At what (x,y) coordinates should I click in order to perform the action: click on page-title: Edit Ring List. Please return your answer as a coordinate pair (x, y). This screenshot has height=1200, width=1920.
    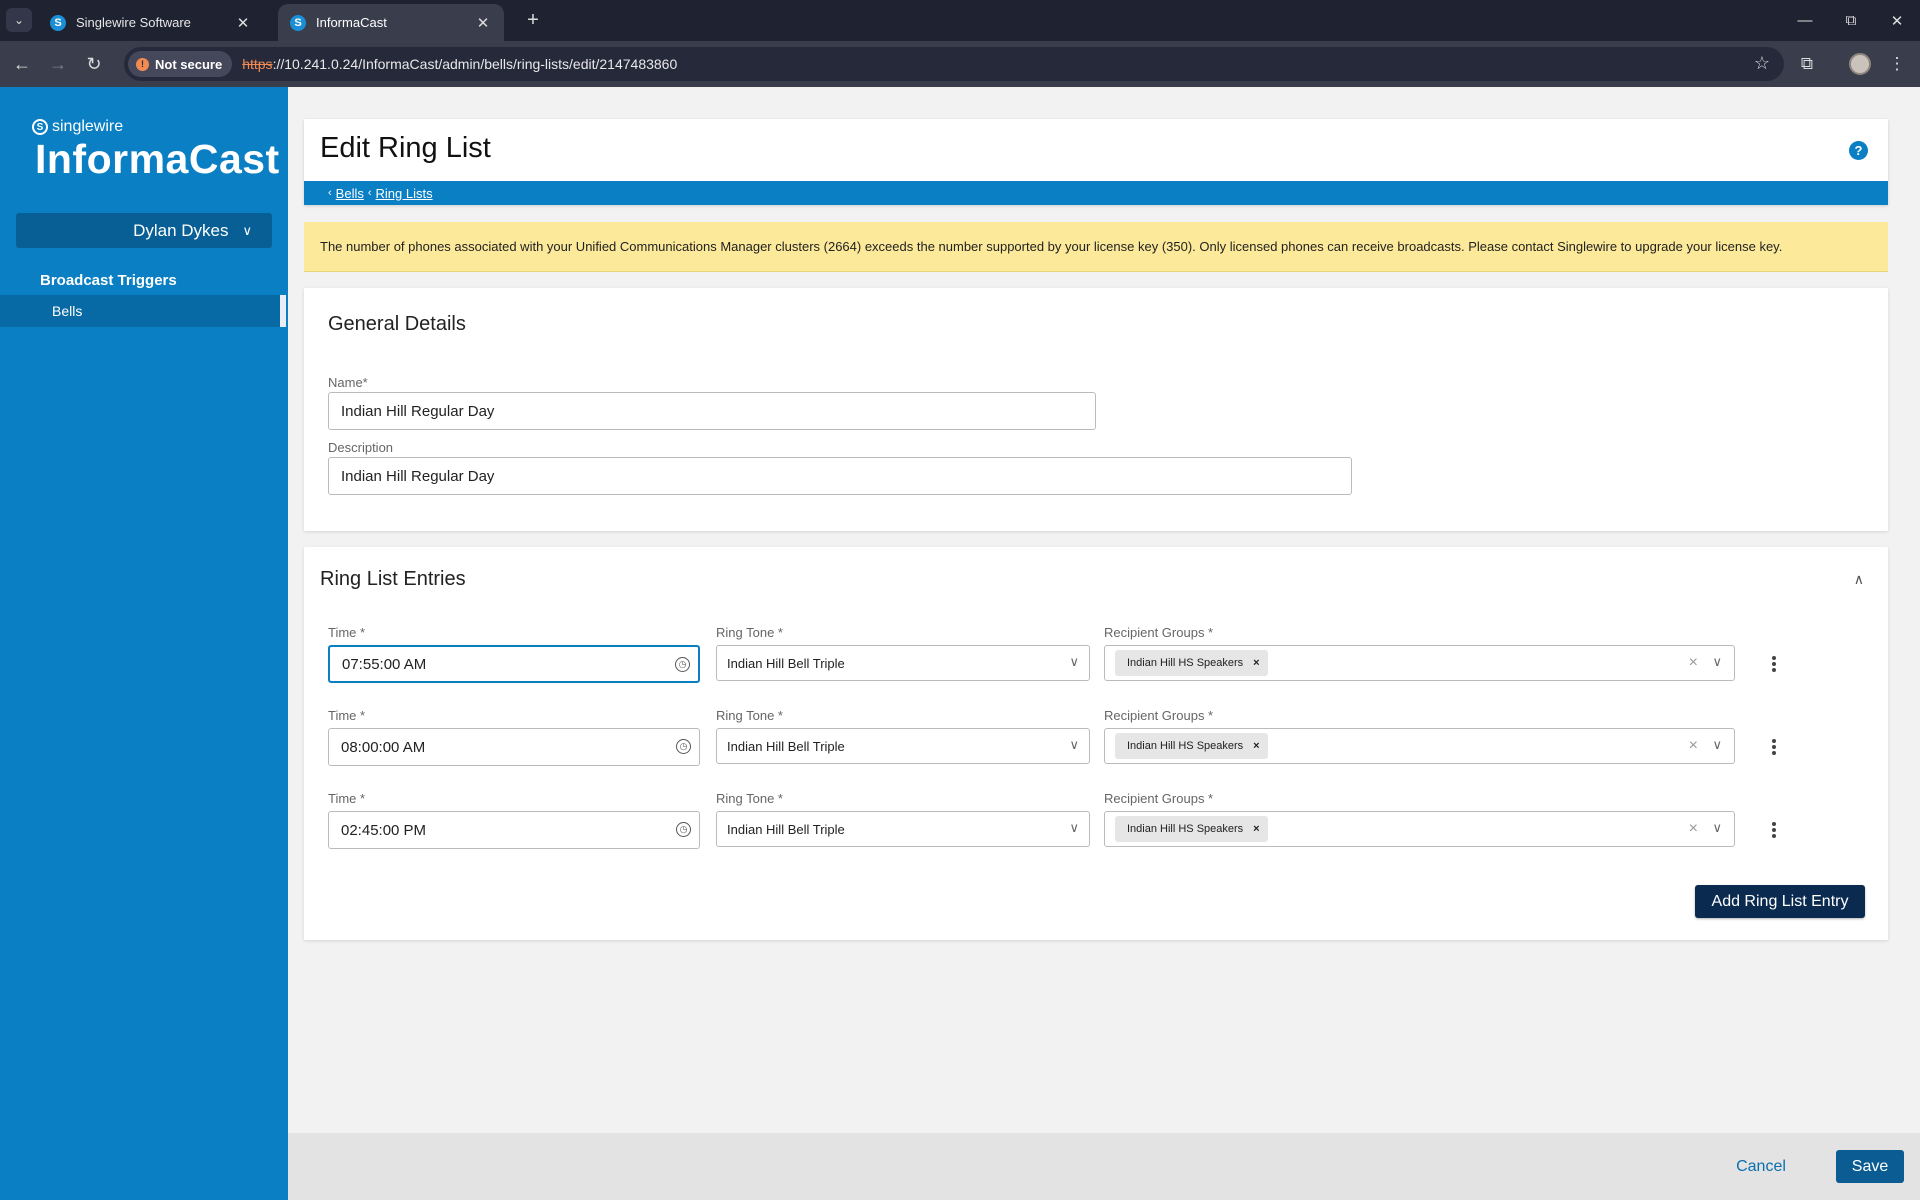
    Looking at the image, I should click on (405, 148).